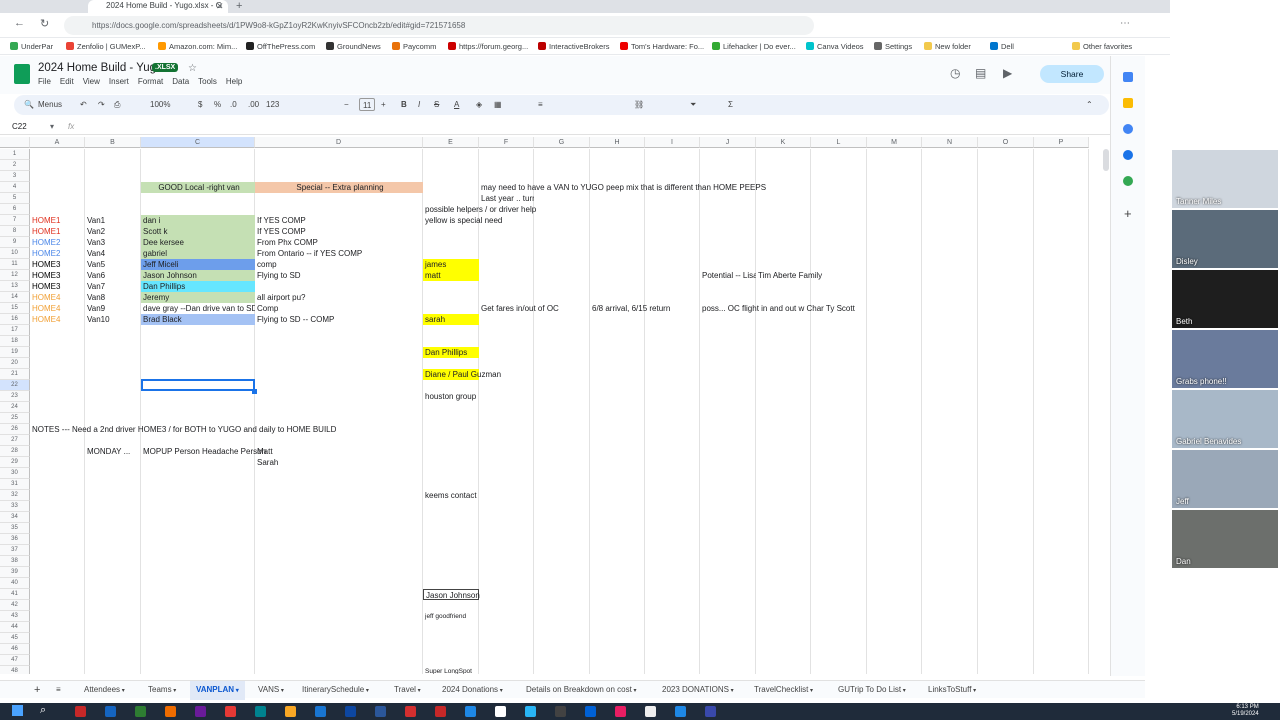 The image size is (1280, 720). Describe the element at coordinates (15, 363) in the screenshot. I see `row-header: 20` at that location.